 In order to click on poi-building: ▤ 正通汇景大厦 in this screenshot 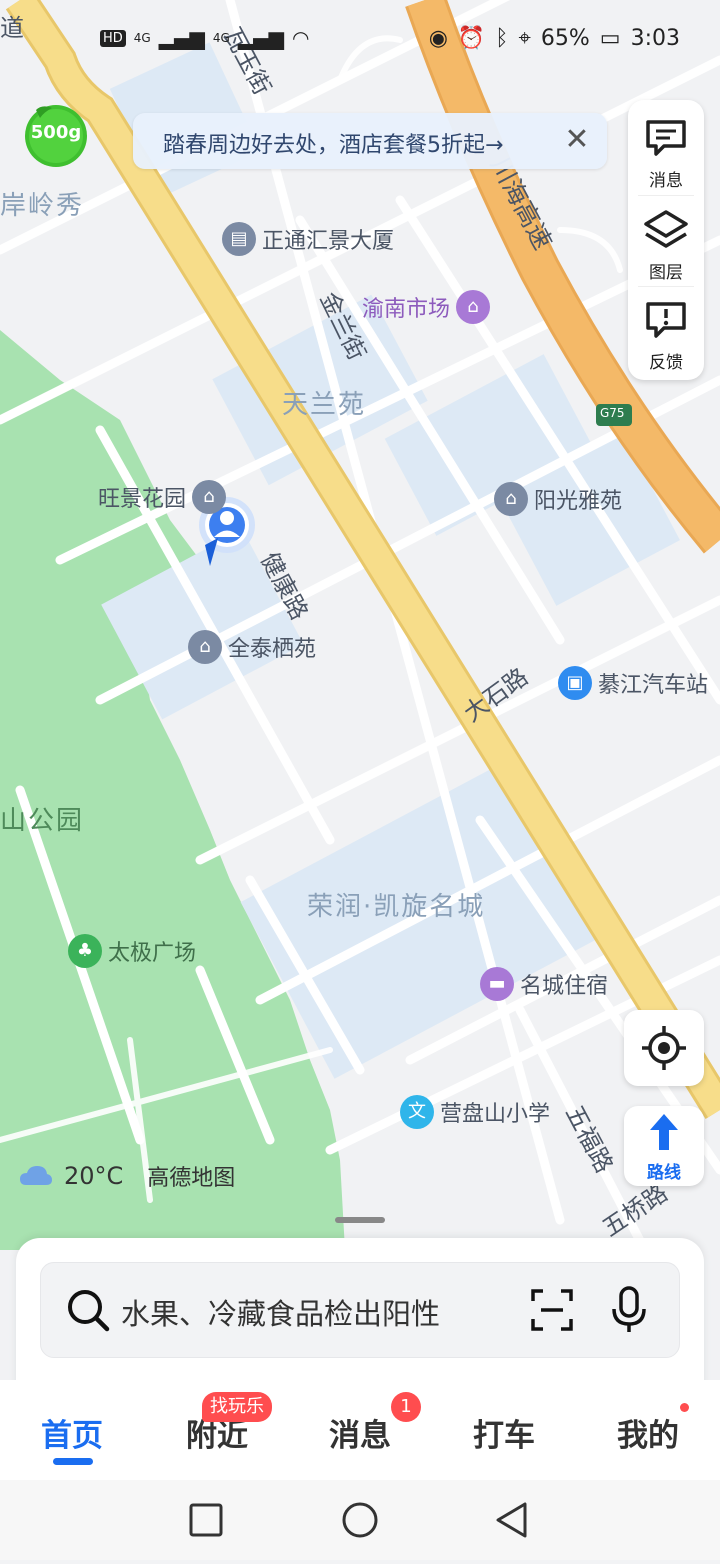, I will do `click(308, 239)`.